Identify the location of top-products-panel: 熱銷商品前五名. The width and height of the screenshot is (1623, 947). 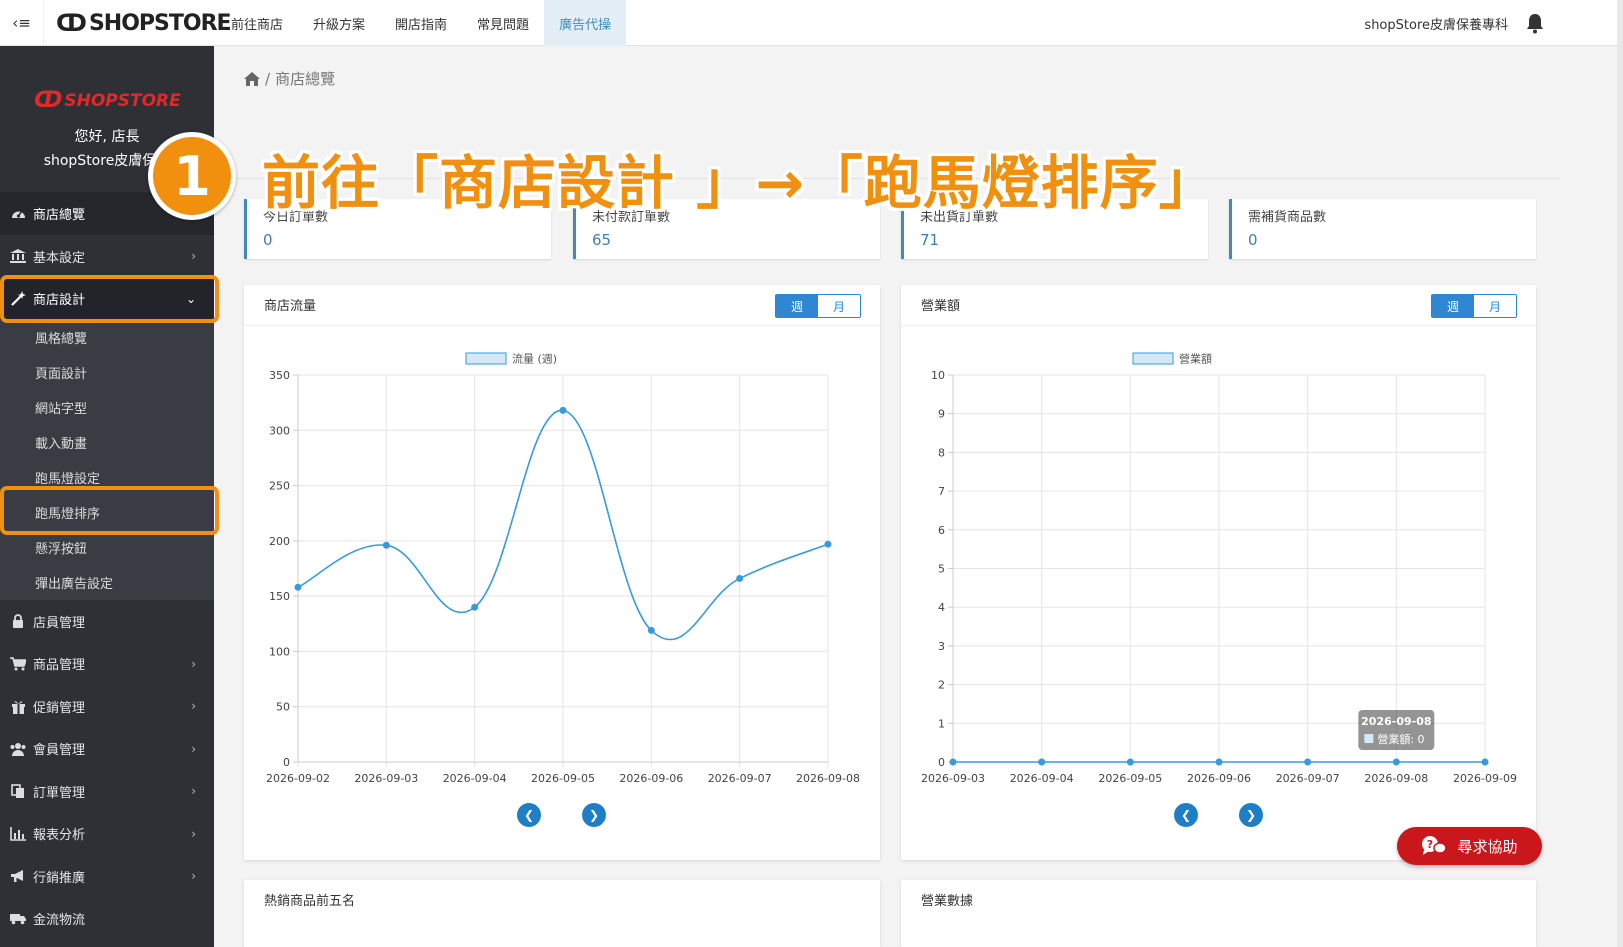
(562, 913).